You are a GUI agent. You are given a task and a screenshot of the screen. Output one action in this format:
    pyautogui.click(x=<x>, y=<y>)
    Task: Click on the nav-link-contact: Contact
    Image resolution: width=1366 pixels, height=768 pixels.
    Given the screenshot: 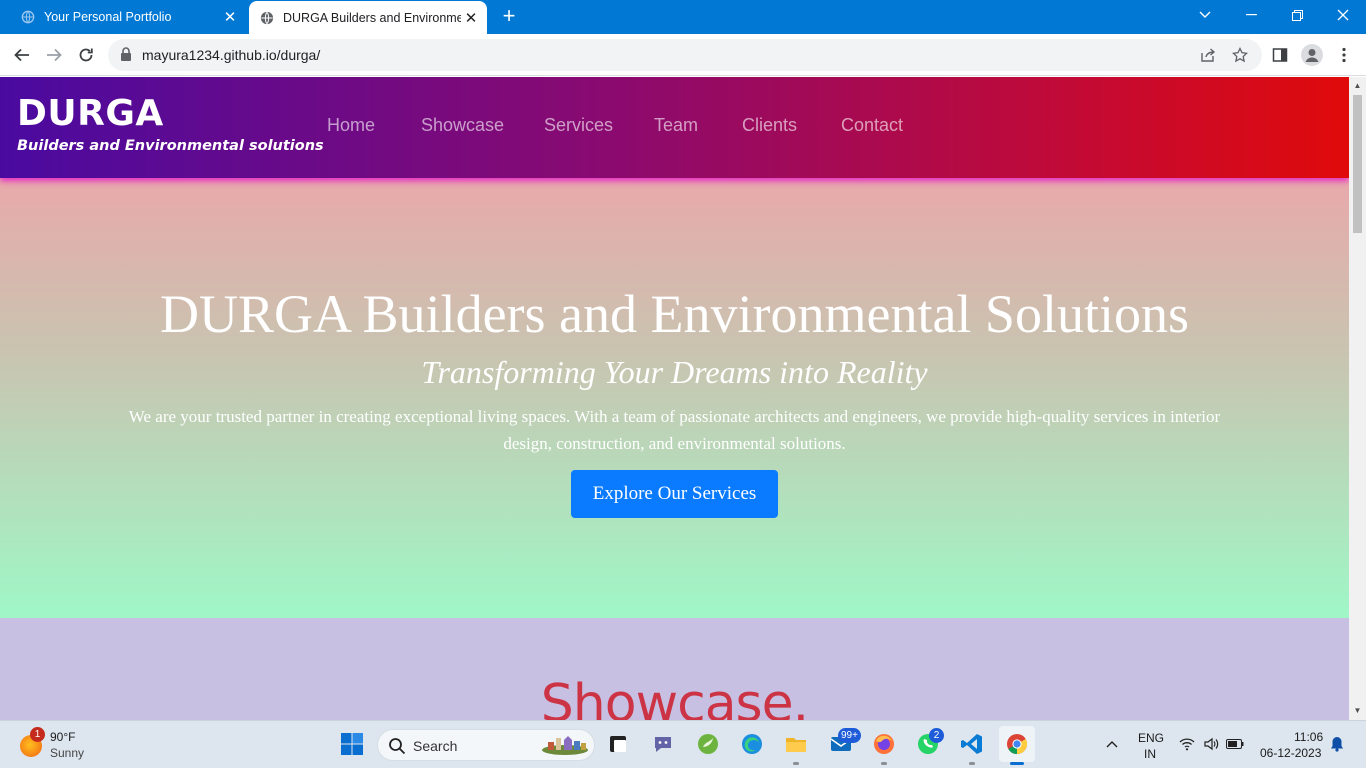 What is the action you would take?
    pyautogui.click(x=872, y=125)
    